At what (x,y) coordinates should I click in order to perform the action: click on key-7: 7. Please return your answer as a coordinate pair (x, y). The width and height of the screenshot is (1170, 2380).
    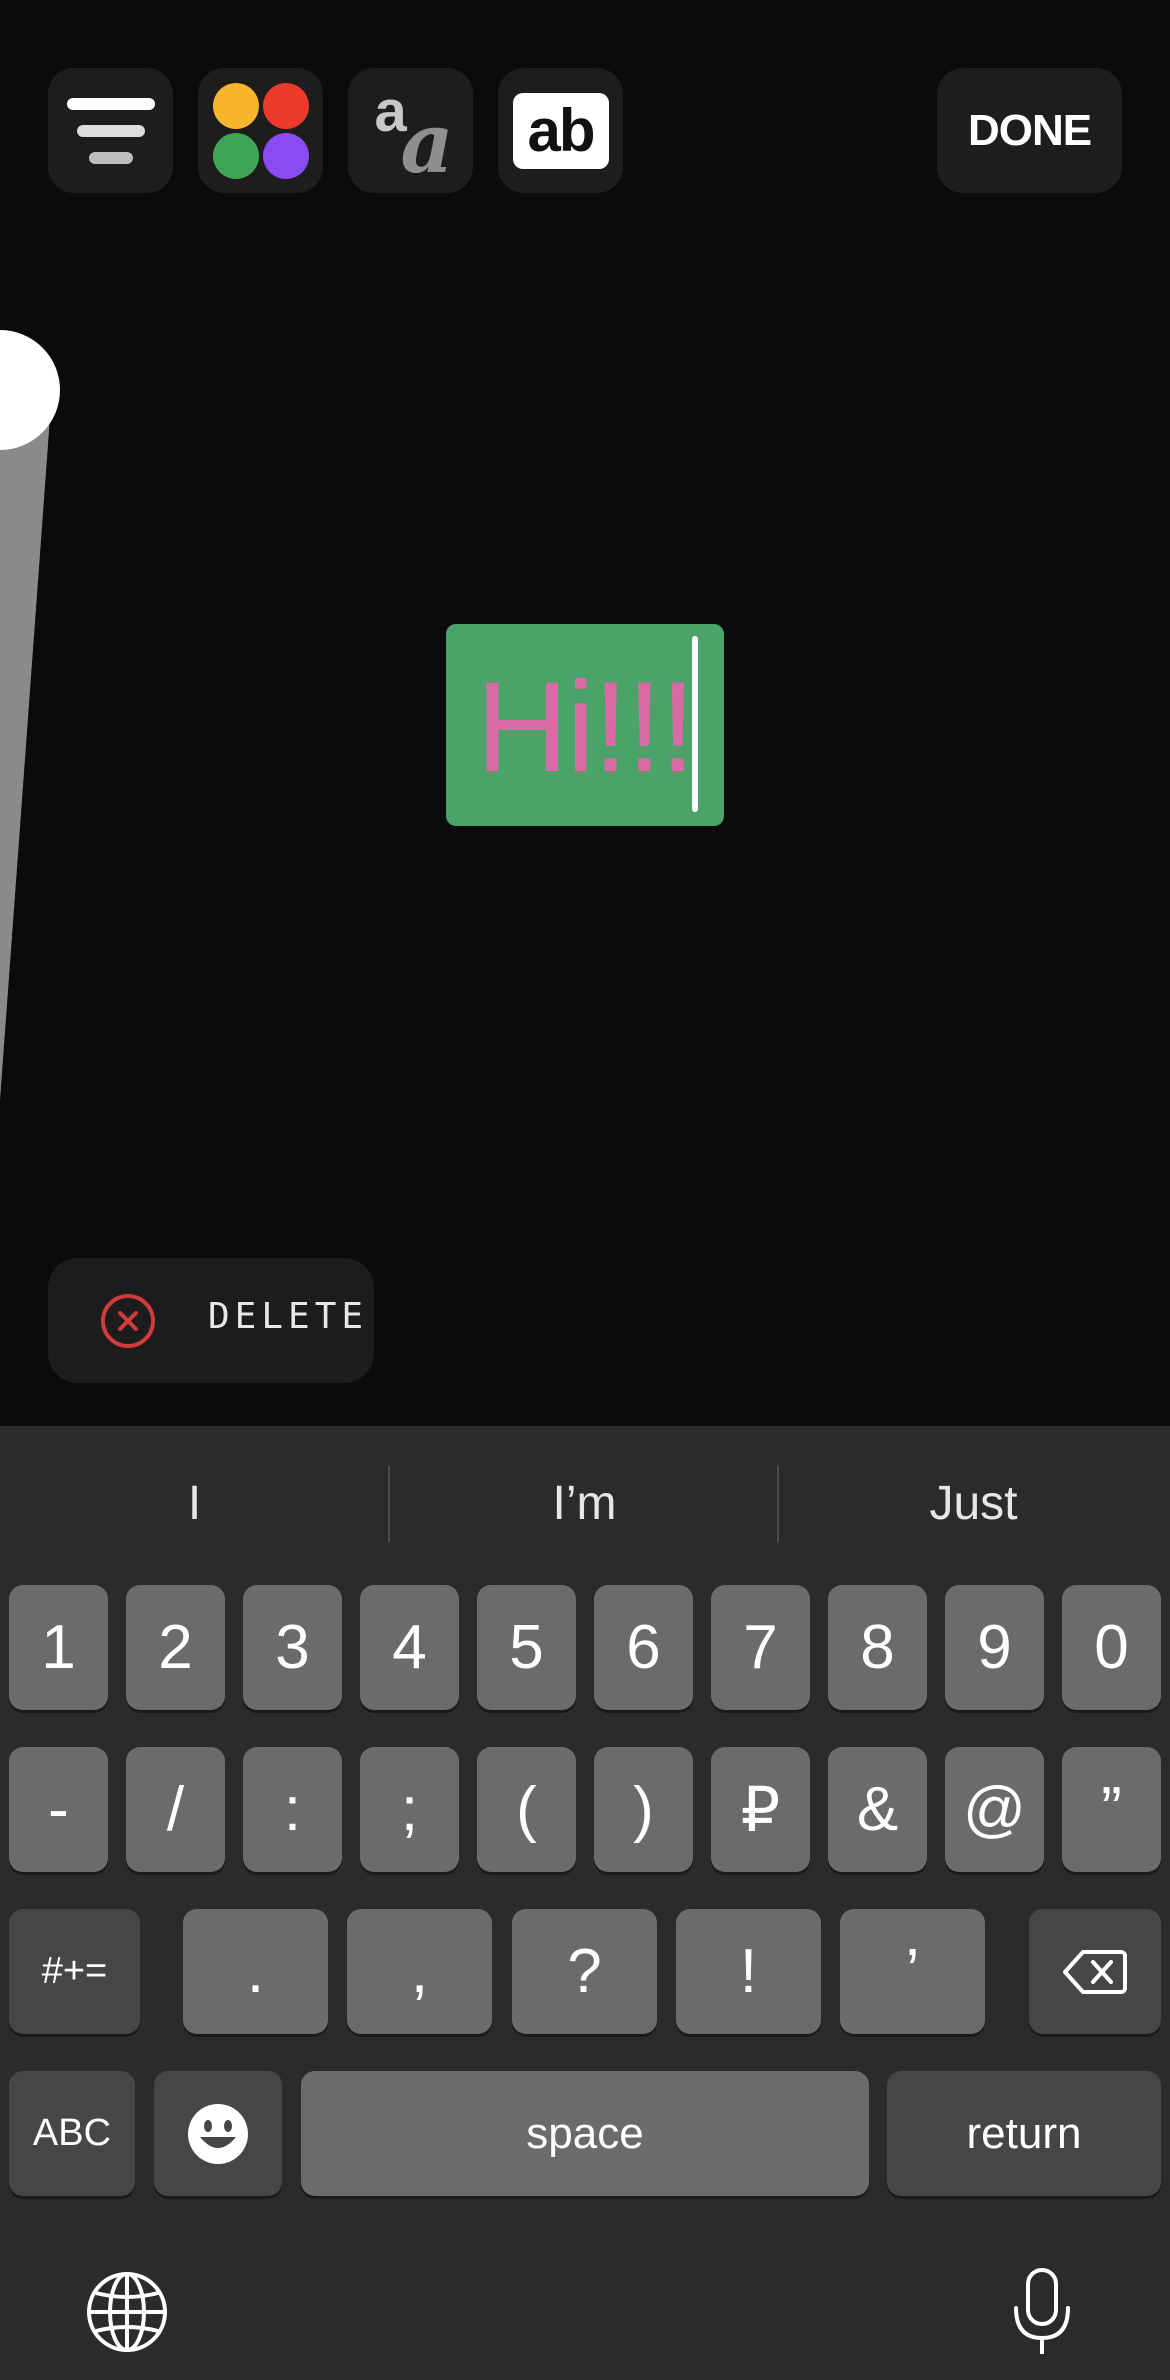
    Looking at the image, I should click on (760, 1647).